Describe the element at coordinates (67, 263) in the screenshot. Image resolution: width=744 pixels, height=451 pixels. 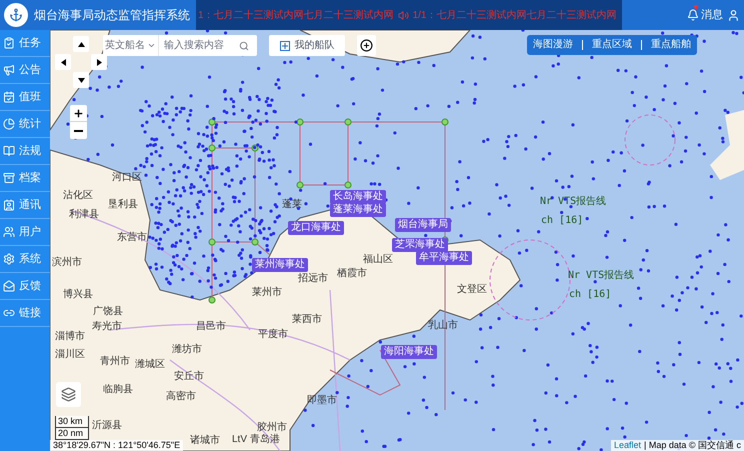
I see `place-label: 滨州市` at that location.